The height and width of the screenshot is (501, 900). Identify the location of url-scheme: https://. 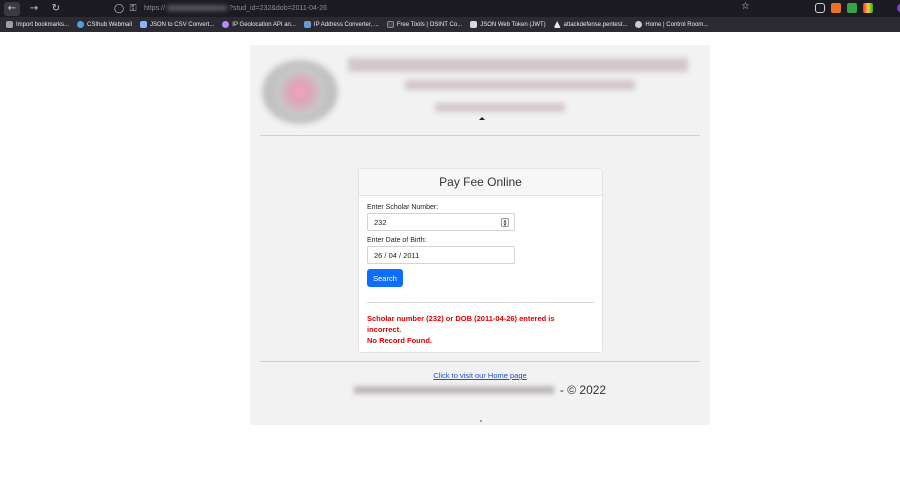
(155, 8).